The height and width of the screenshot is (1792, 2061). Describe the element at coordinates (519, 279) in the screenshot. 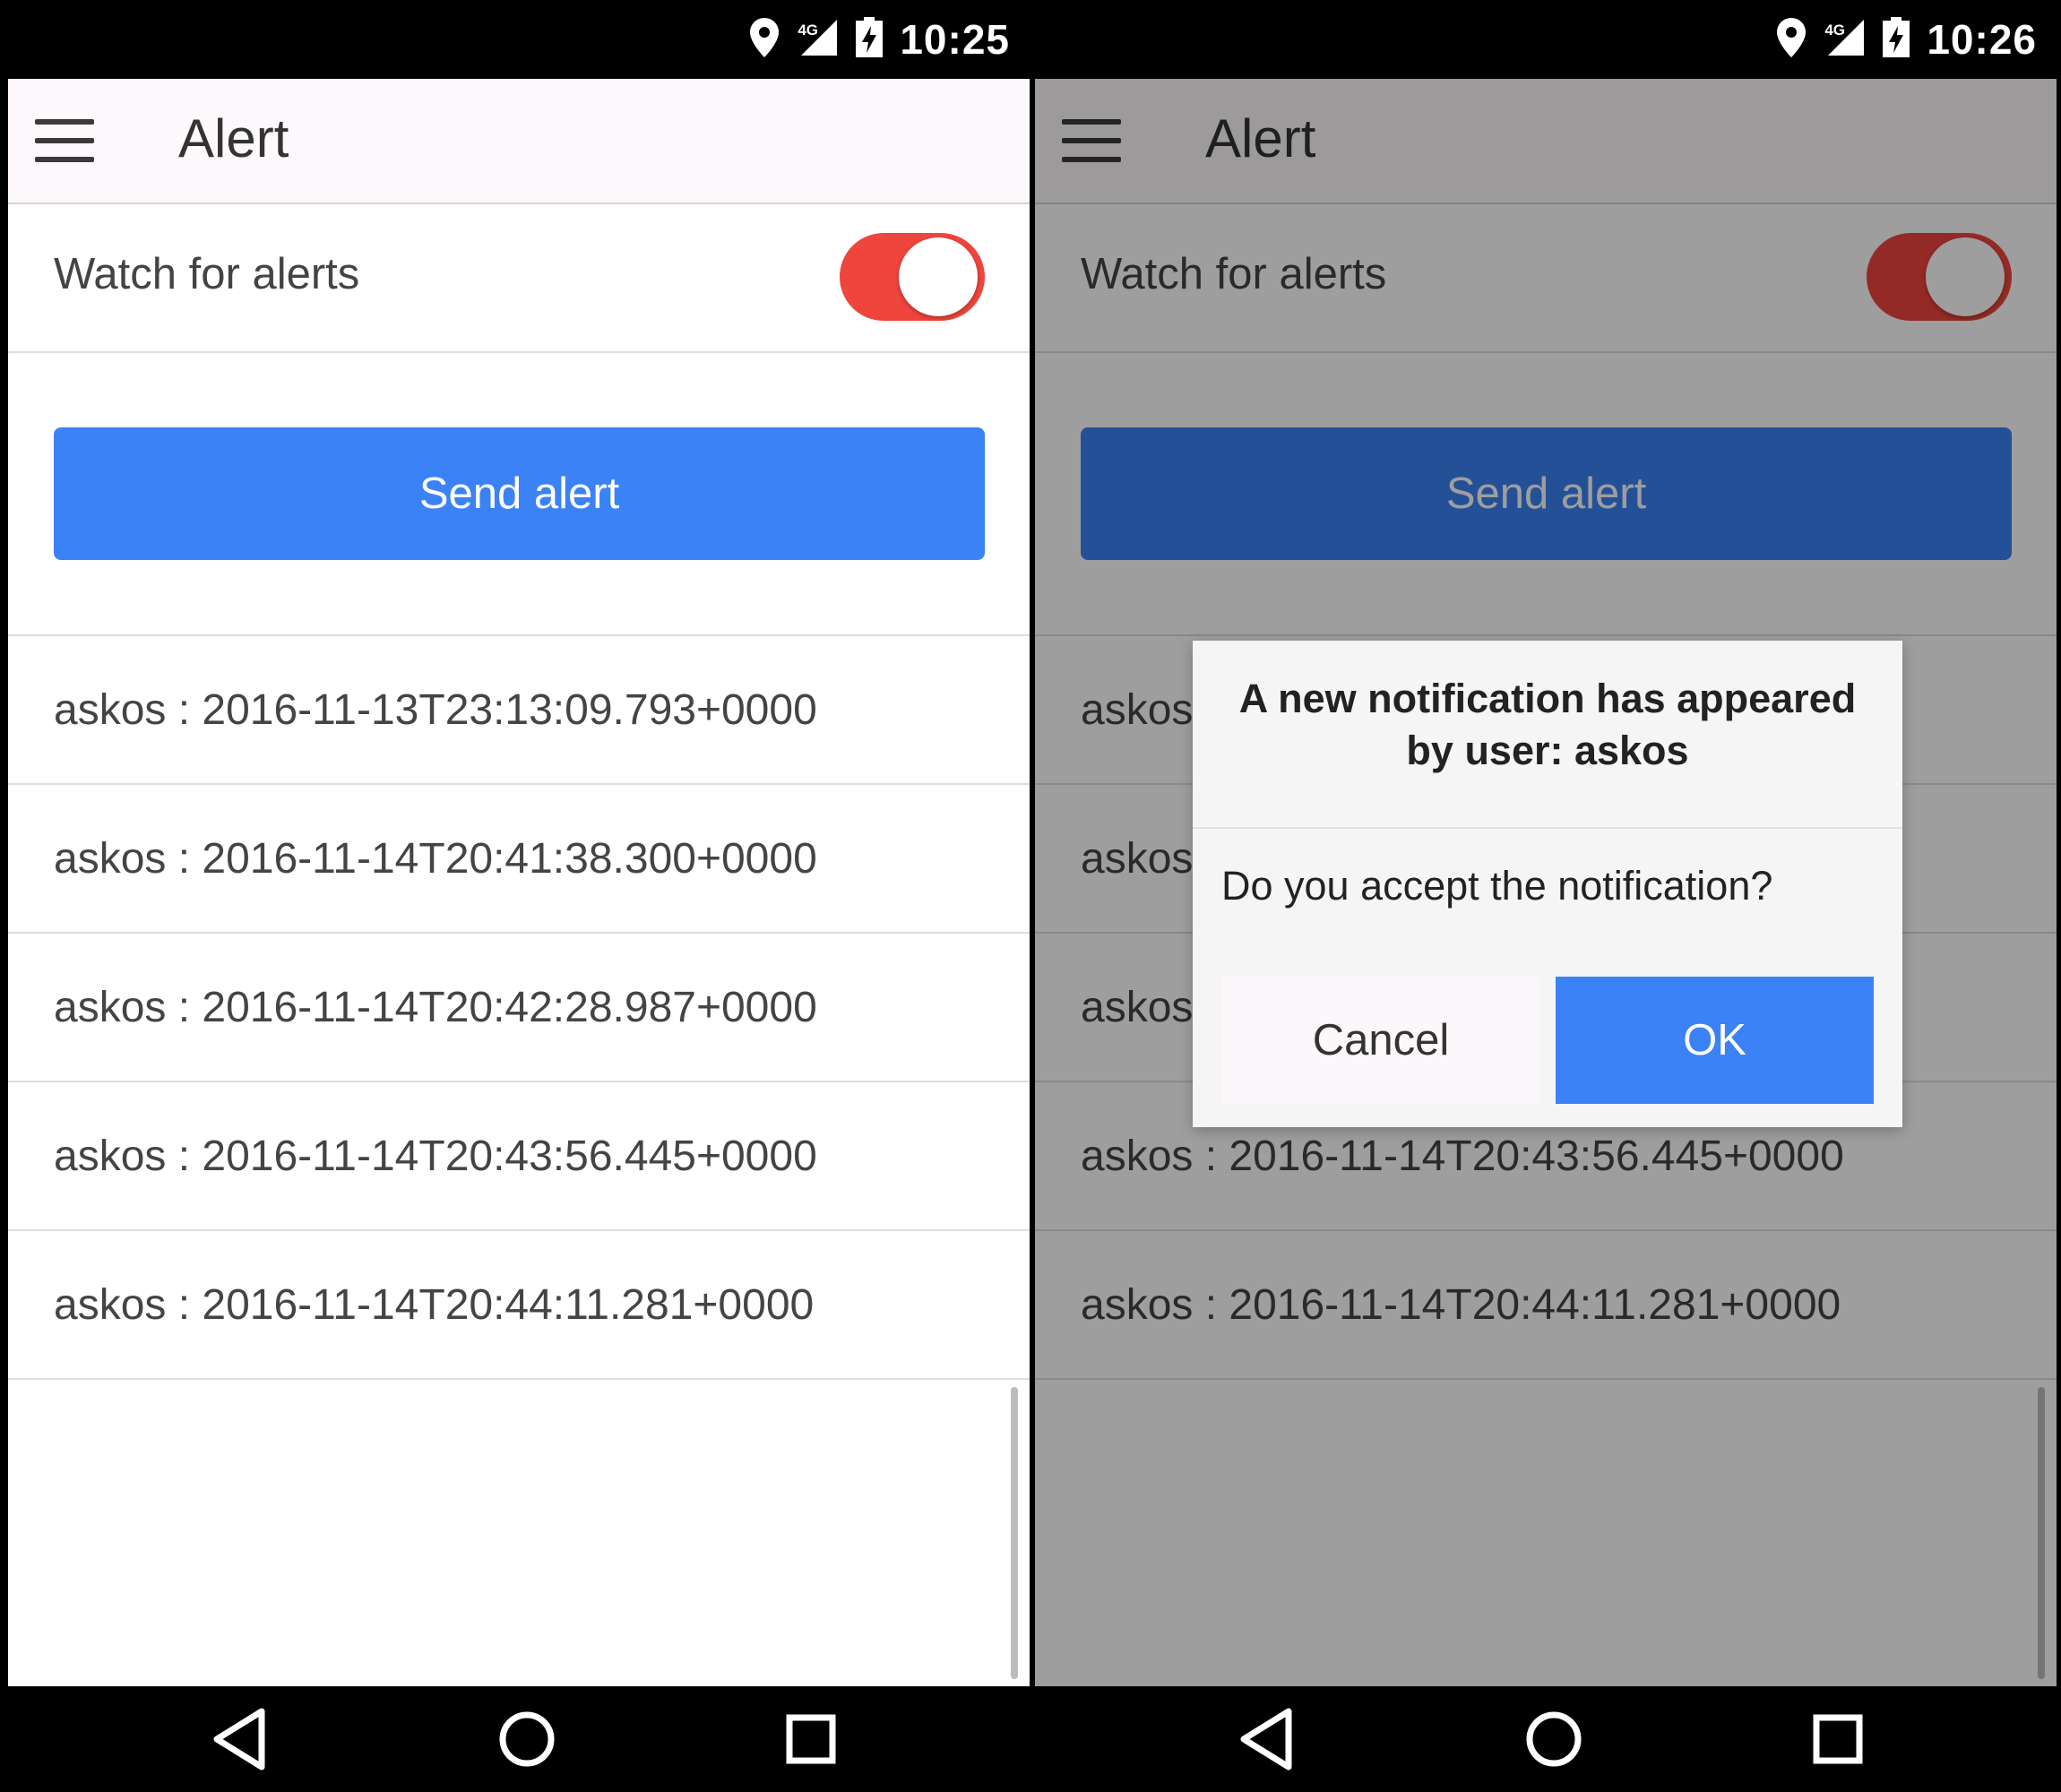

I see `watch-alerts-row: Watch for alerts` at that location.